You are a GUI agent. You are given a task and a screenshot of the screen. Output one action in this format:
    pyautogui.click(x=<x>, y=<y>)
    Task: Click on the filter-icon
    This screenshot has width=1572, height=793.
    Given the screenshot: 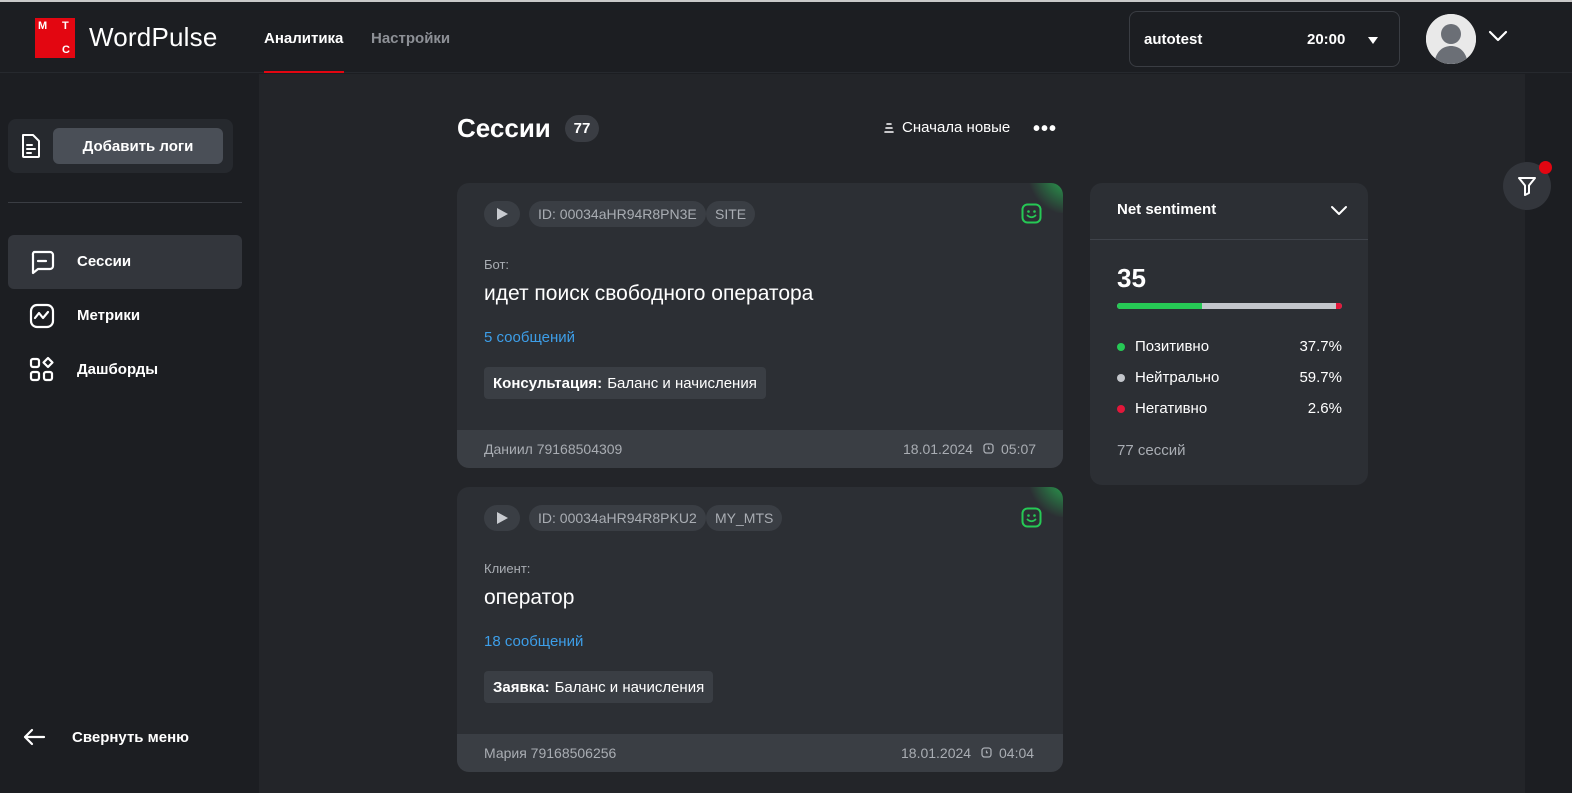 What is the action you would take?
    pyautogui.click(x=1527, y=186)
    